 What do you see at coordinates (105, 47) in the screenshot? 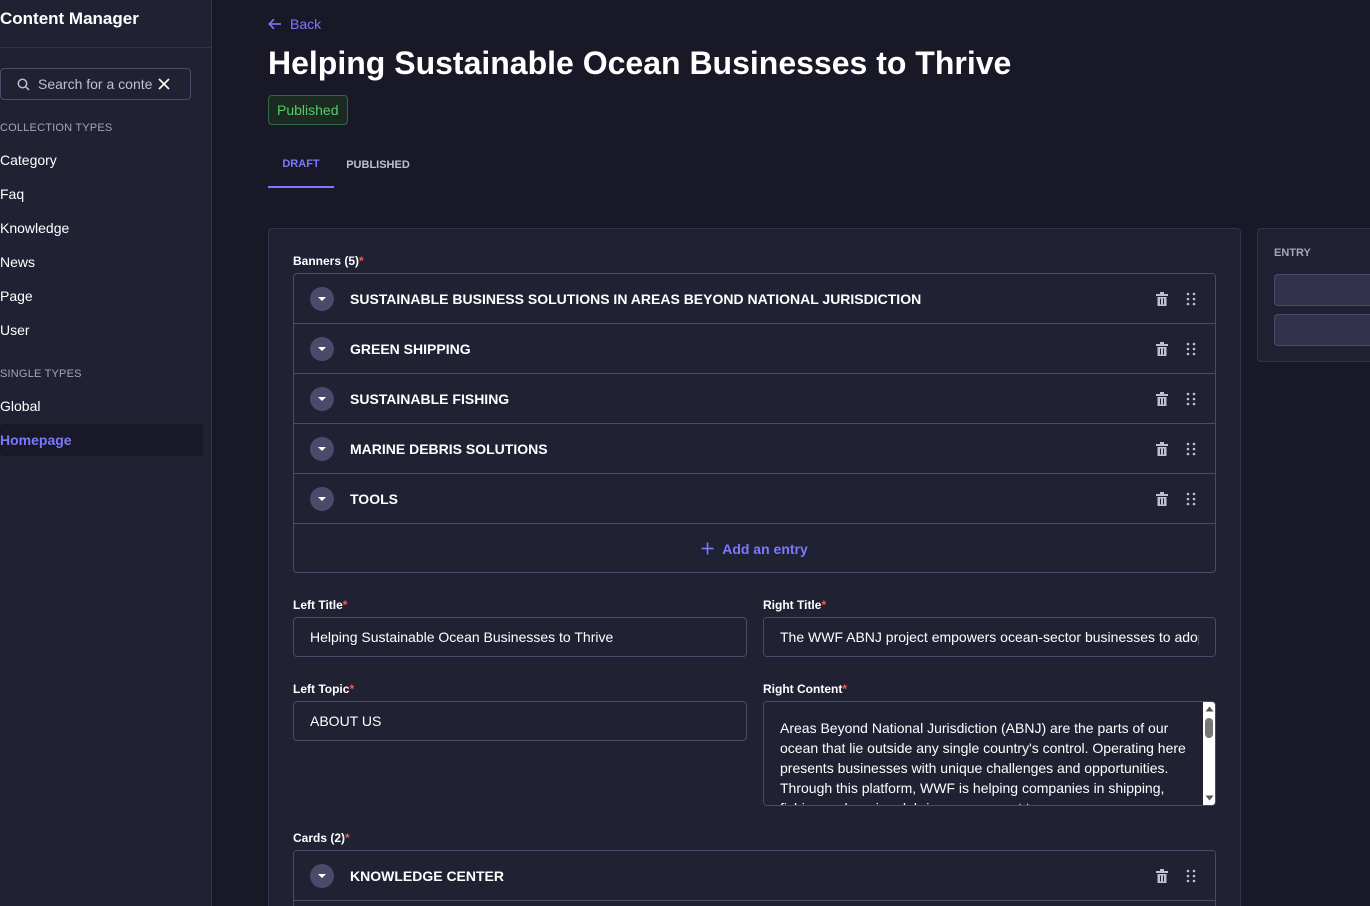
I see `sidebar-divider` at bounding box center [105, 47].